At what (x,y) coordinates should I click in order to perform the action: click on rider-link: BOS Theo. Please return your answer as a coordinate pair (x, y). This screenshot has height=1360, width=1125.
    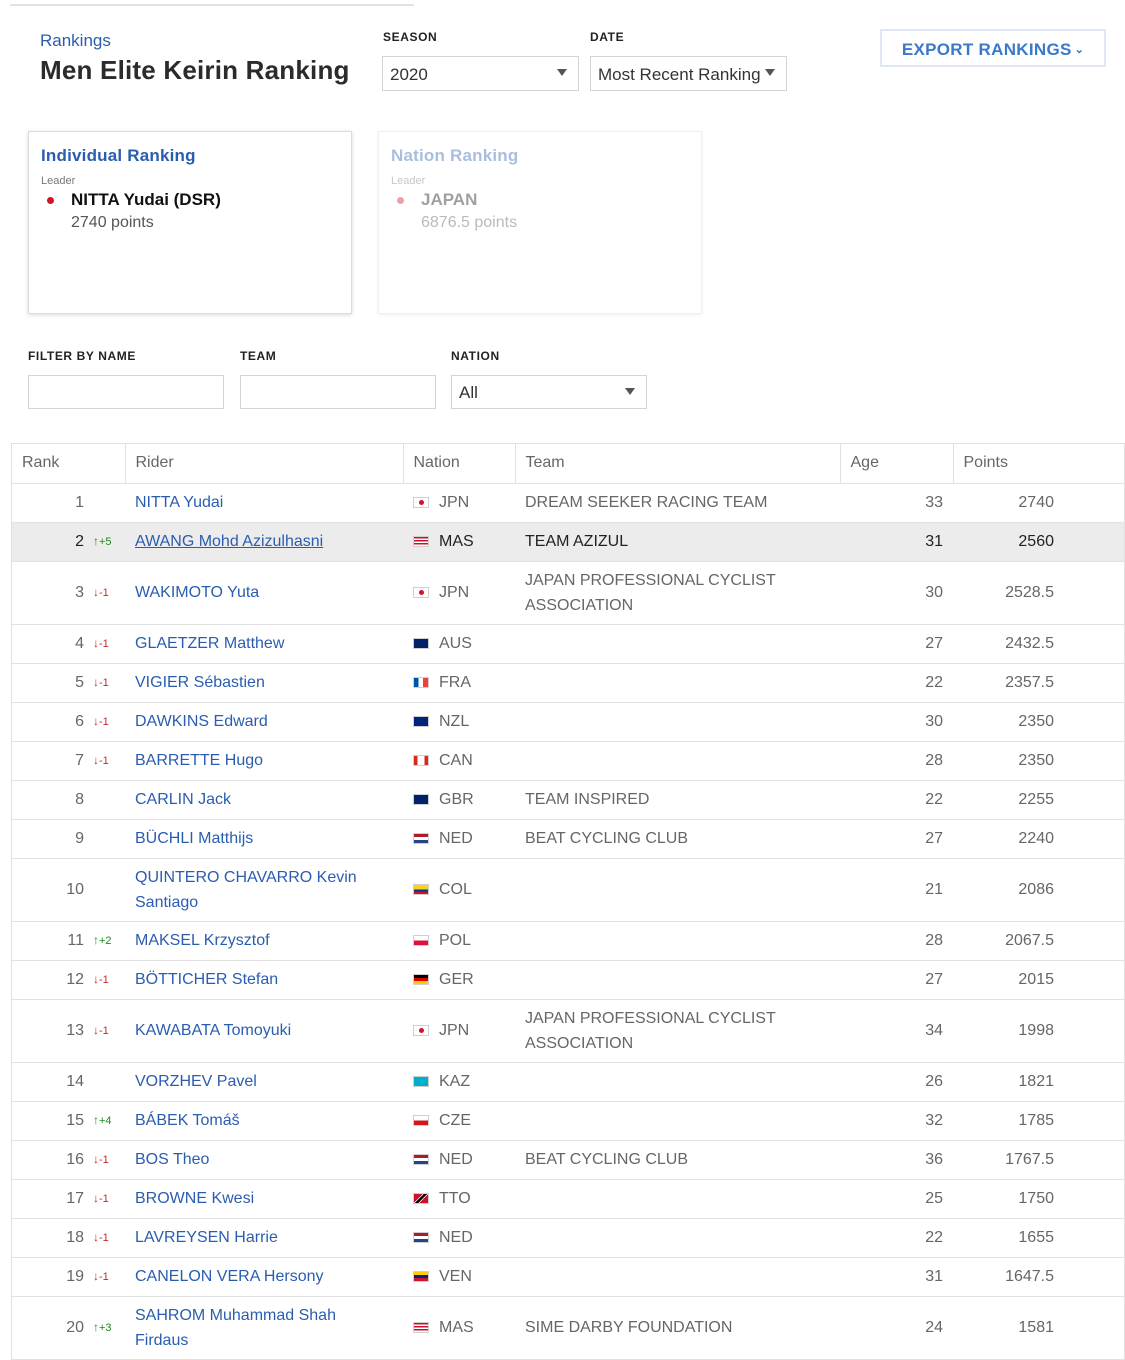
    Looking at the image, I should click on (172, 1159).